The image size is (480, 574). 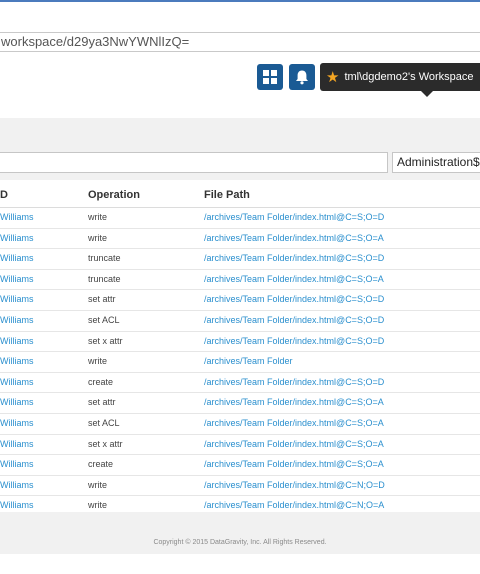 I want to click on table-header: D Operation File Path, so click(x=240, y=195).